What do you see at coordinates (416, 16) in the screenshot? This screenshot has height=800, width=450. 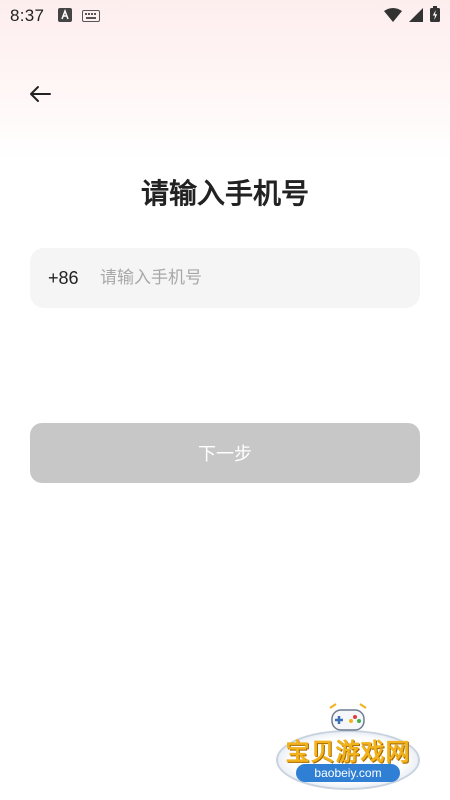 I see `signal-icon` at bounding box center [416, 16].